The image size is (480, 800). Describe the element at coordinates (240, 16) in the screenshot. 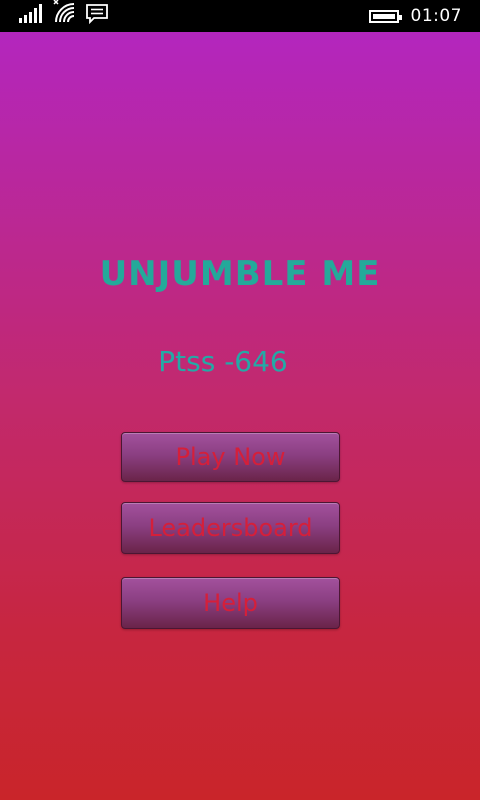

I see `status-bar: 01:07` at that location.